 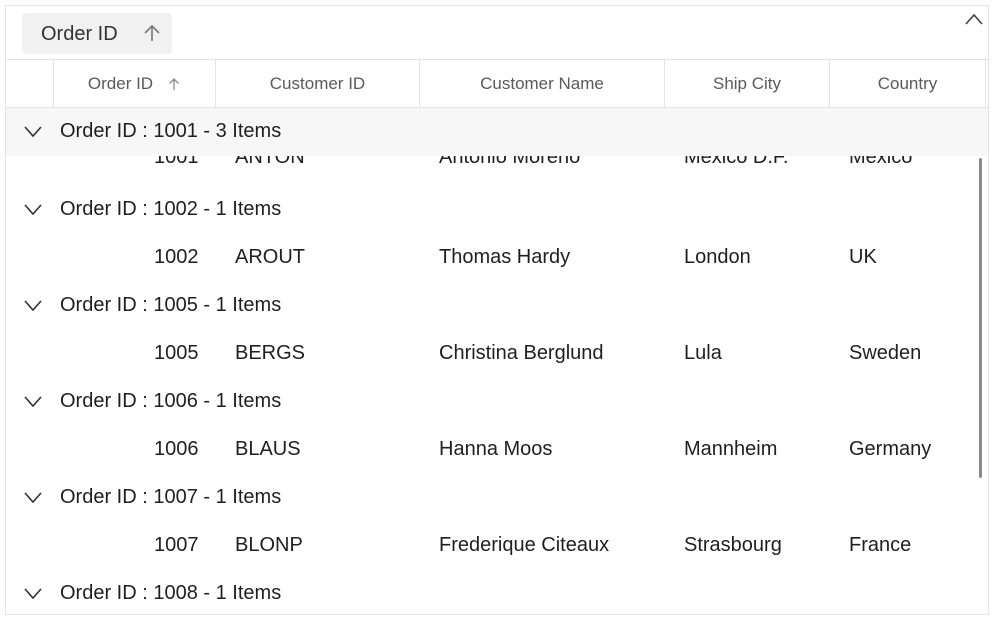 What do you see at coordinates (521, 353) in the screenshot?
I see `cell-customer-name: Christina Berglund` at bounding box center [521, 353].